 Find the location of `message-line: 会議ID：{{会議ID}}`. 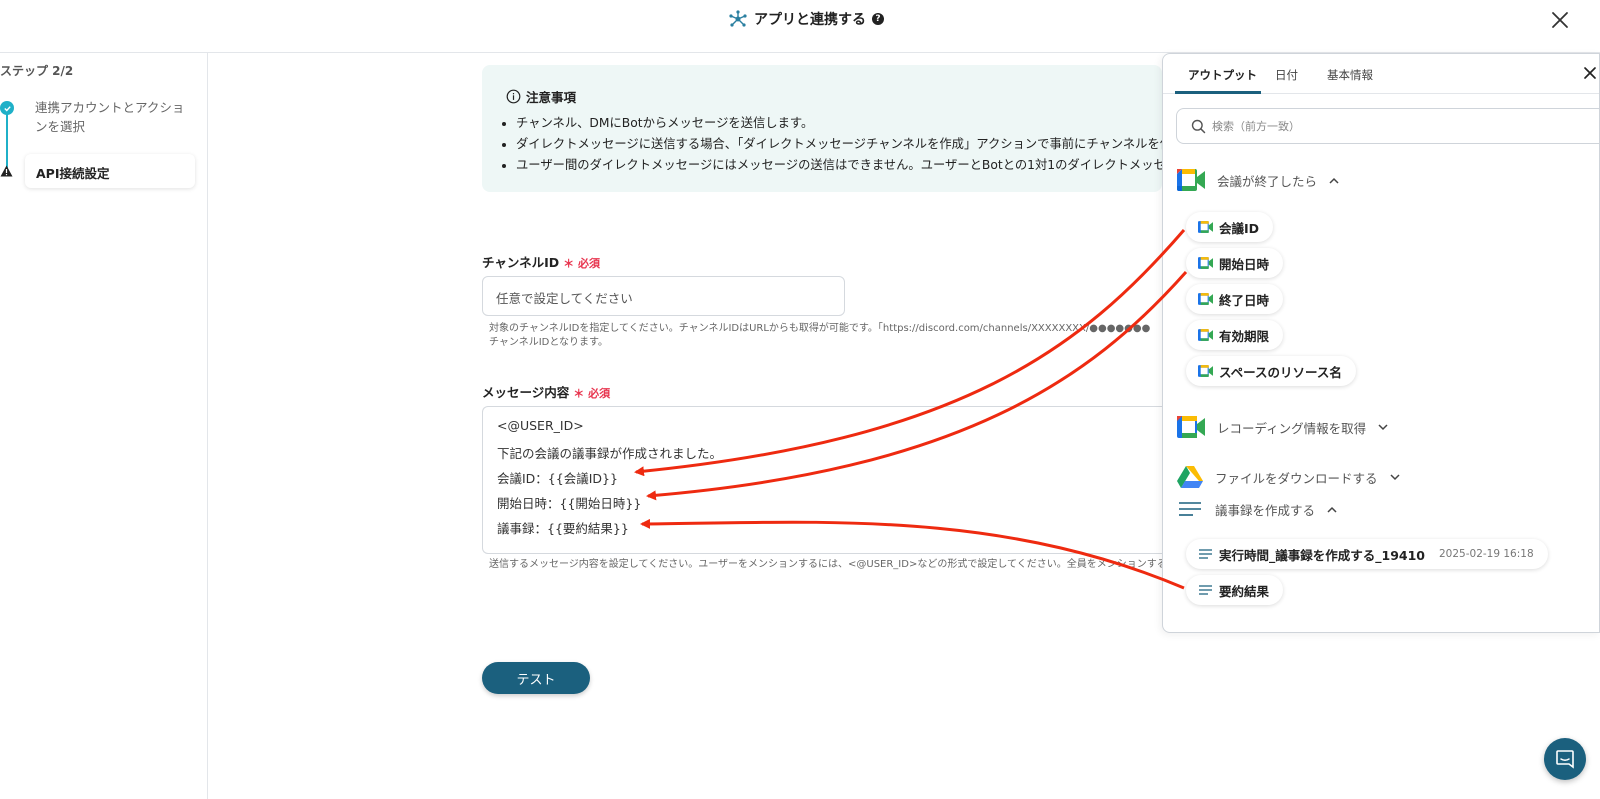

message-line: 会議ID：{{会議ID}} is located at coordinates (557, 478).